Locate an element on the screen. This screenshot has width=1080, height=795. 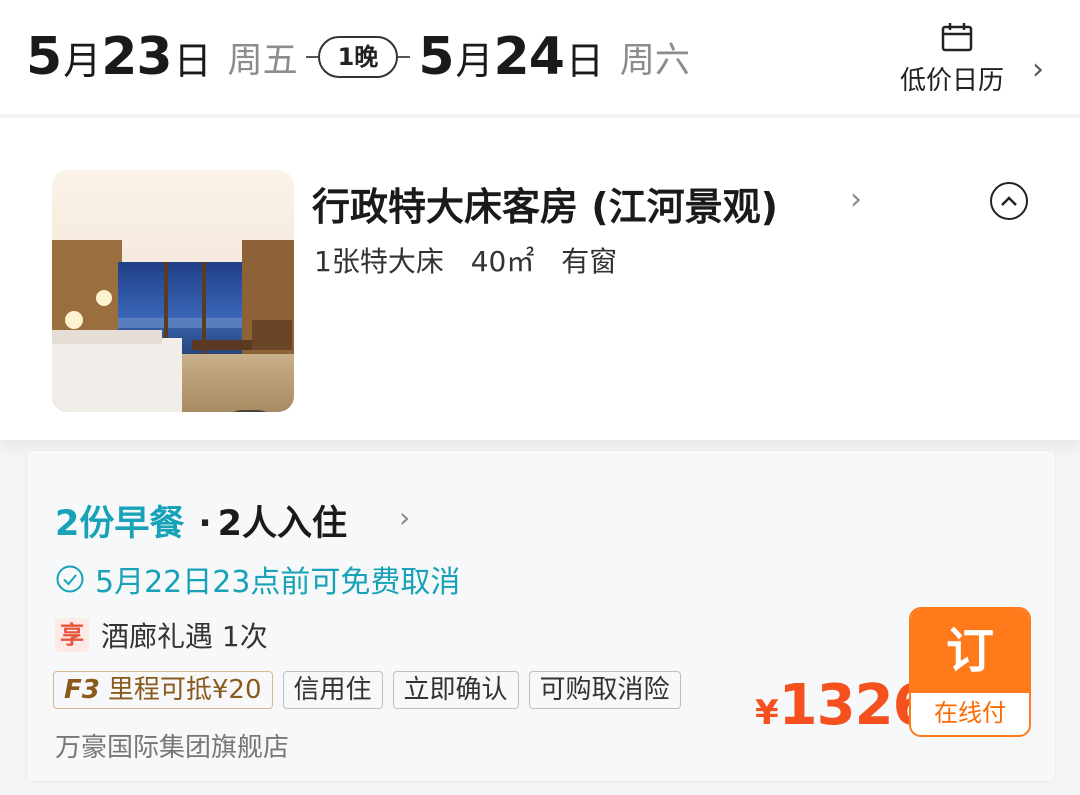
stay-dates: 5 月 23 日 周五 1晚 5 月 24 日 周六 is located at coordinates (358, 57).